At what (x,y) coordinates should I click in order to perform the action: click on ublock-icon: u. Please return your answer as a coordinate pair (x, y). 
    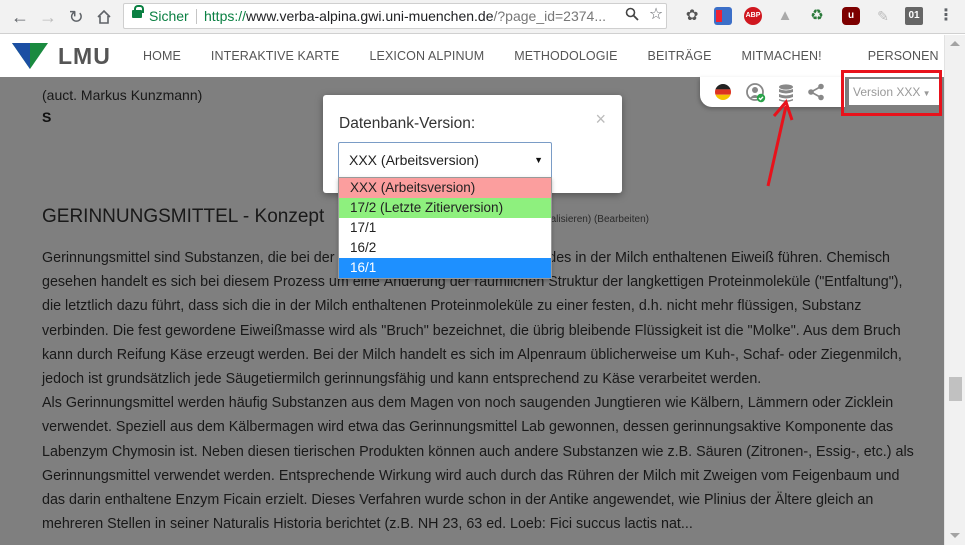
    Looking at the image, I should click on (851, 16).